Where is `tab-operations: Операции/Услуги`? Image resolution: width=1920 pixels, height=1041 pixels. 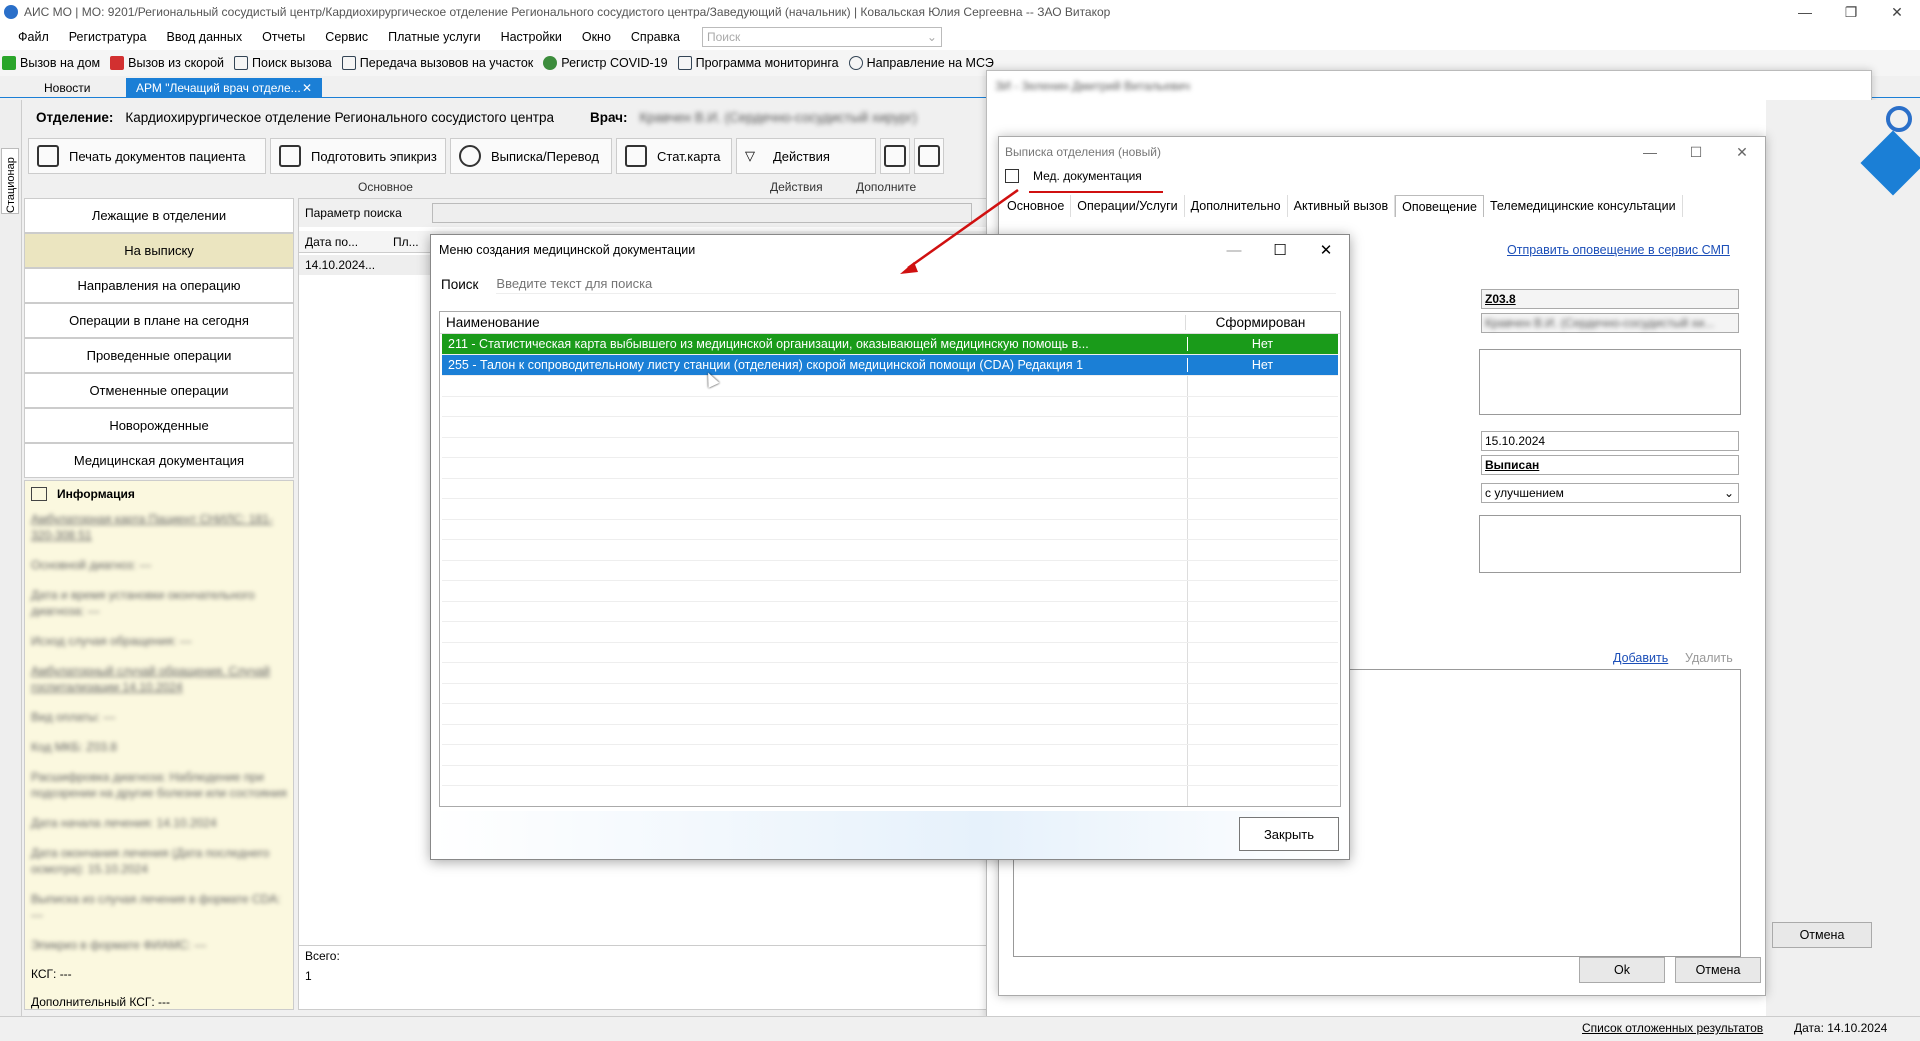
tab-operations: Операции/Услуги is located at coordinates (1128, 206).